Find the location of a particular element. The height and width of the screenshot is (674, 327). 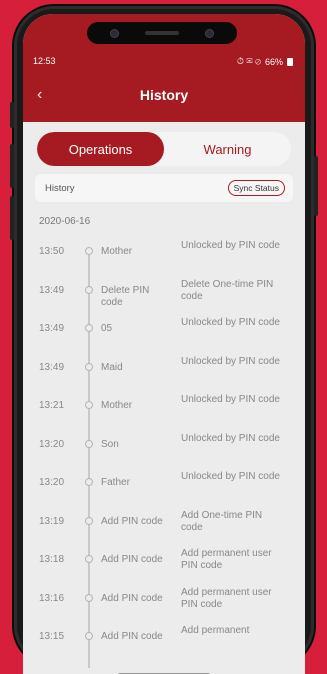

tab-warning: Warning is located at coordinates (227, 149).